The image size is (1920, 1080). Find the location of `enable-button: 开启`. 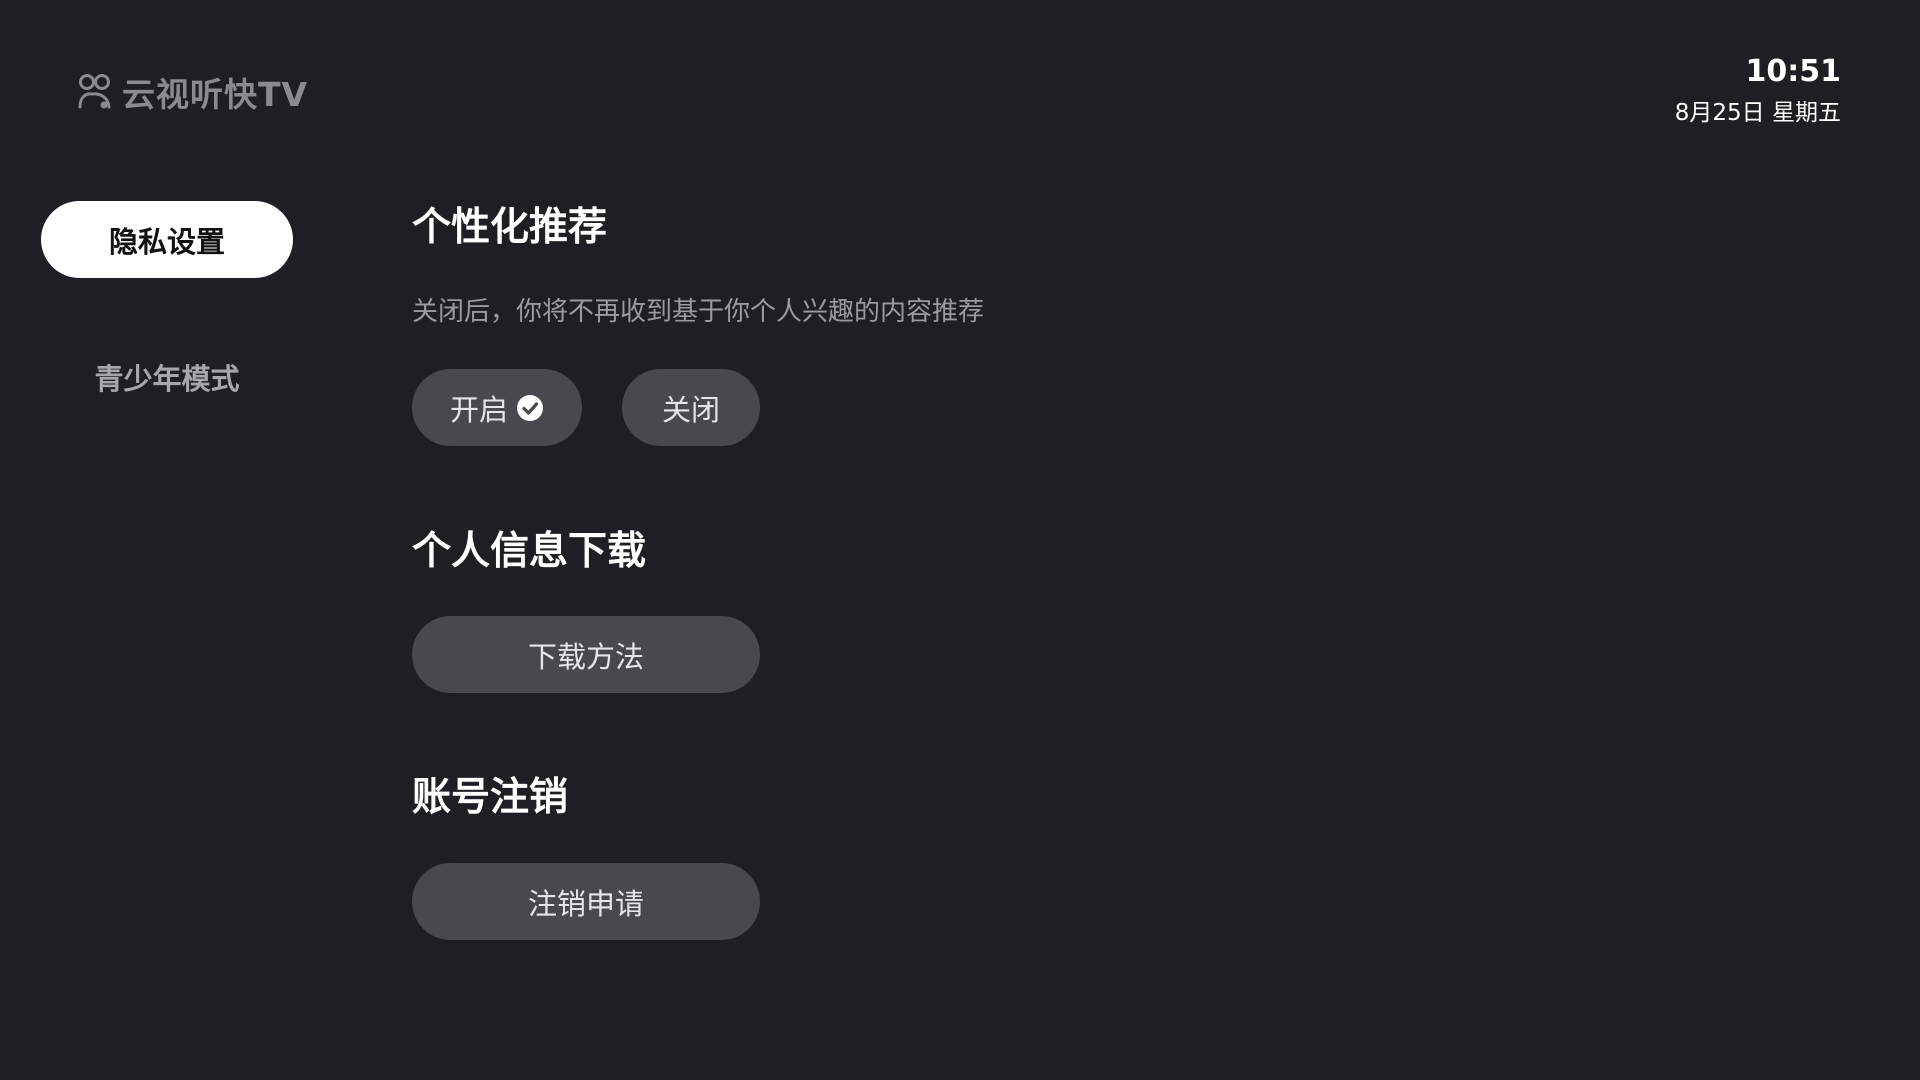

enable-button: 开启 is located at coordinates (497, 407).